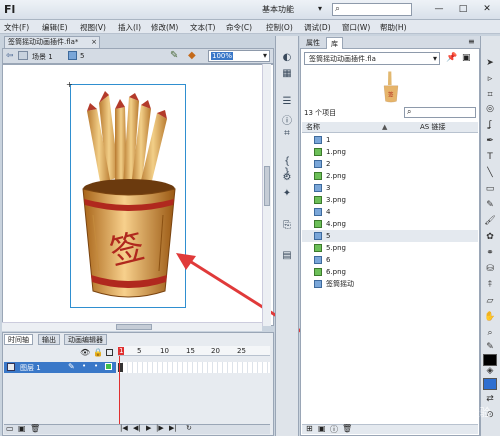 Image resolution: width=500 pixels, height=436 pixels. Describe the element at coordinates (487, 9) in the screenshot. I see `close-button: ✕` at that location.